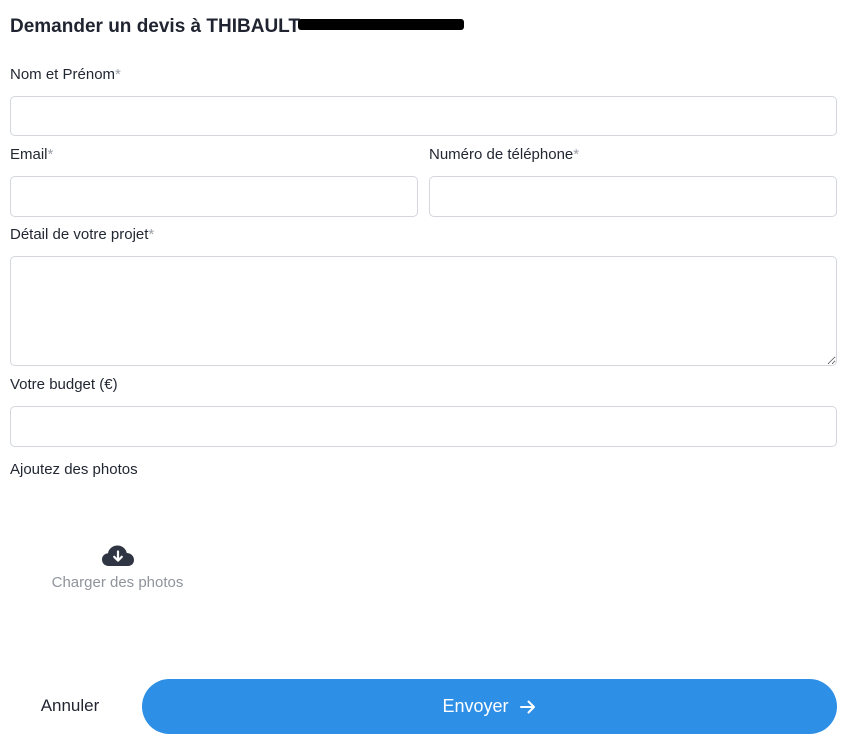 The width and height of the screenshot is (853, 755). What do you see at coordinates (423, 426) in the screenshot?
I see `budget-input` at bounding box center [423, 426].